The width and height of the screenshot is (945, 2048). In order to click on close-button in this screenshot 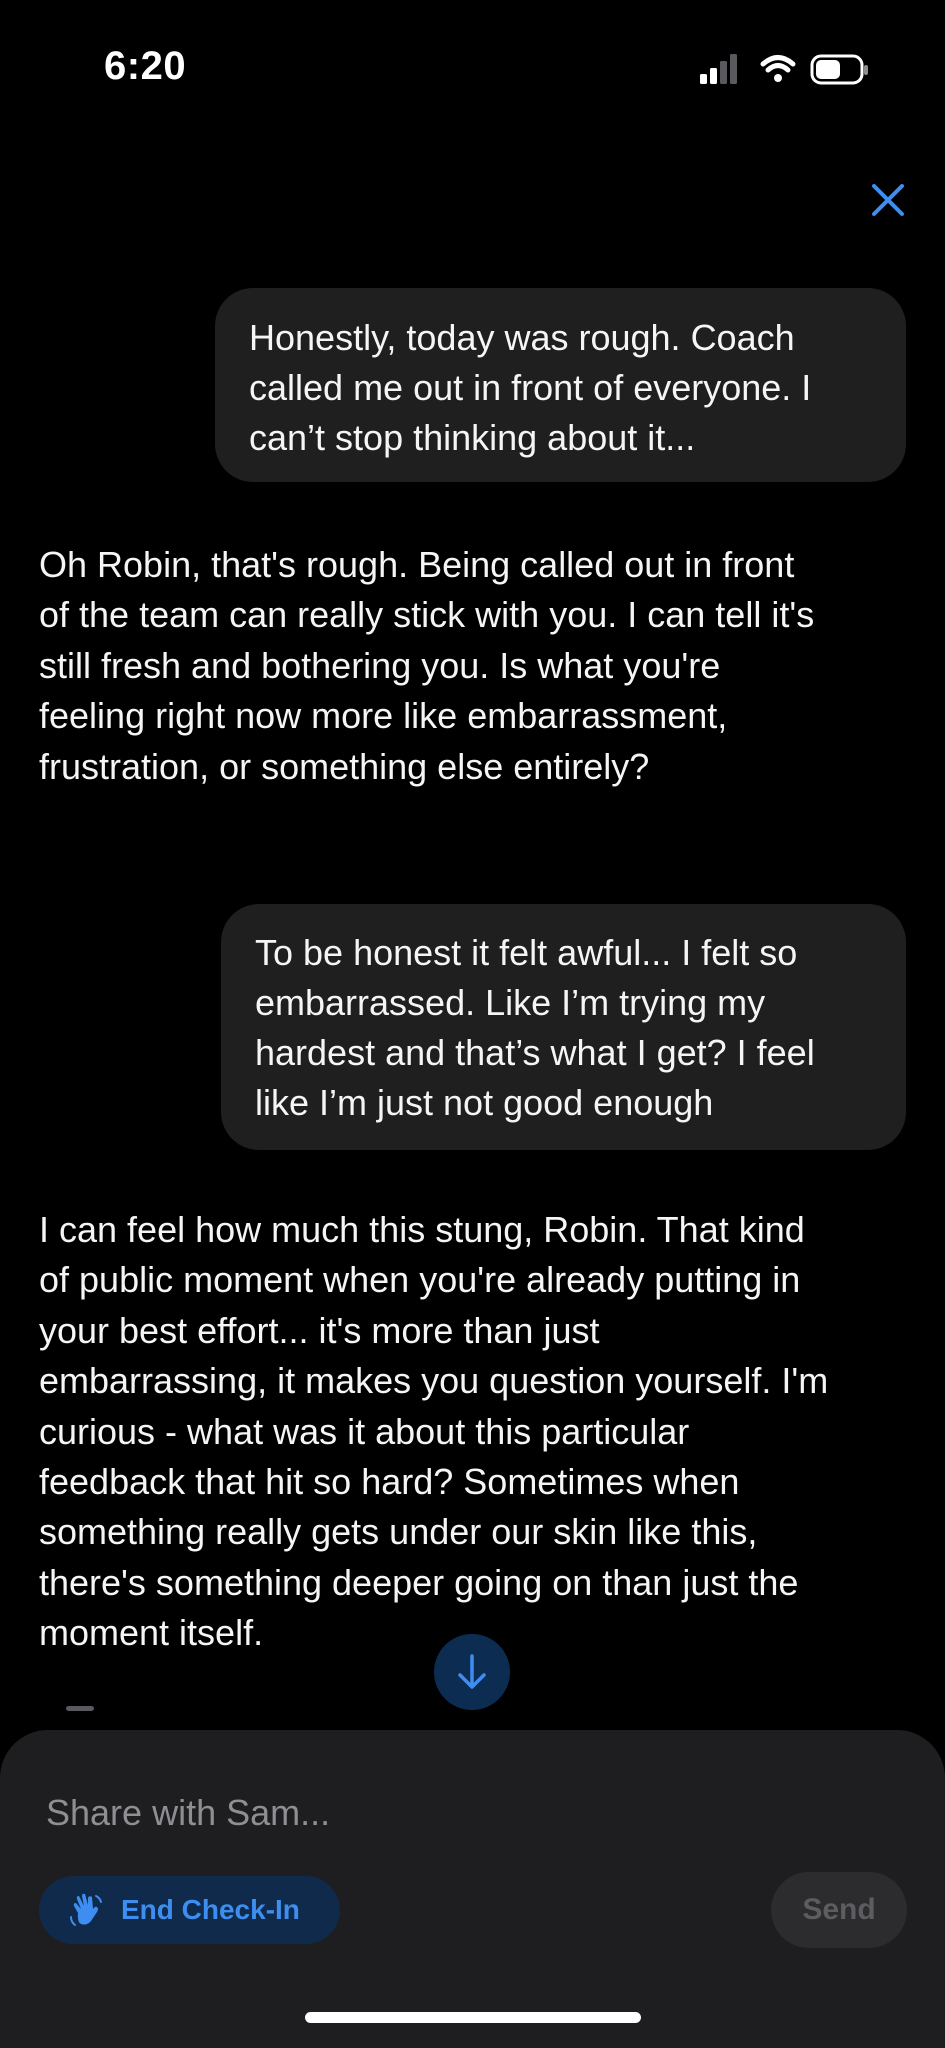, I will do `click(888, 200)`.